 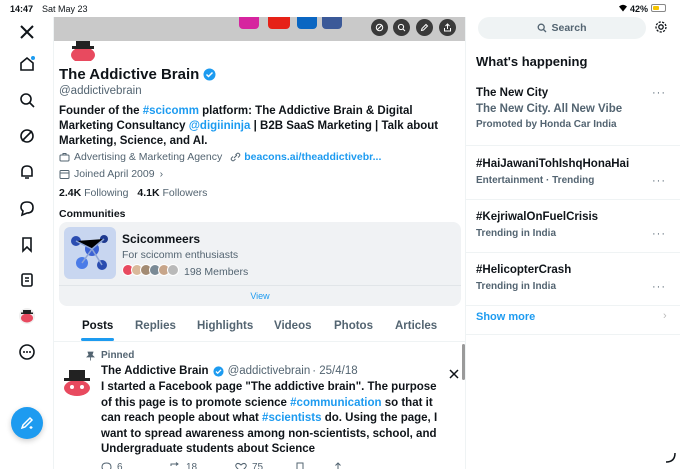 What do you see at coordinates (571, 278) in the screenshot?
I see `trend-item: #HelicopterCrash Trending in India` at bounding box center [571, 278].